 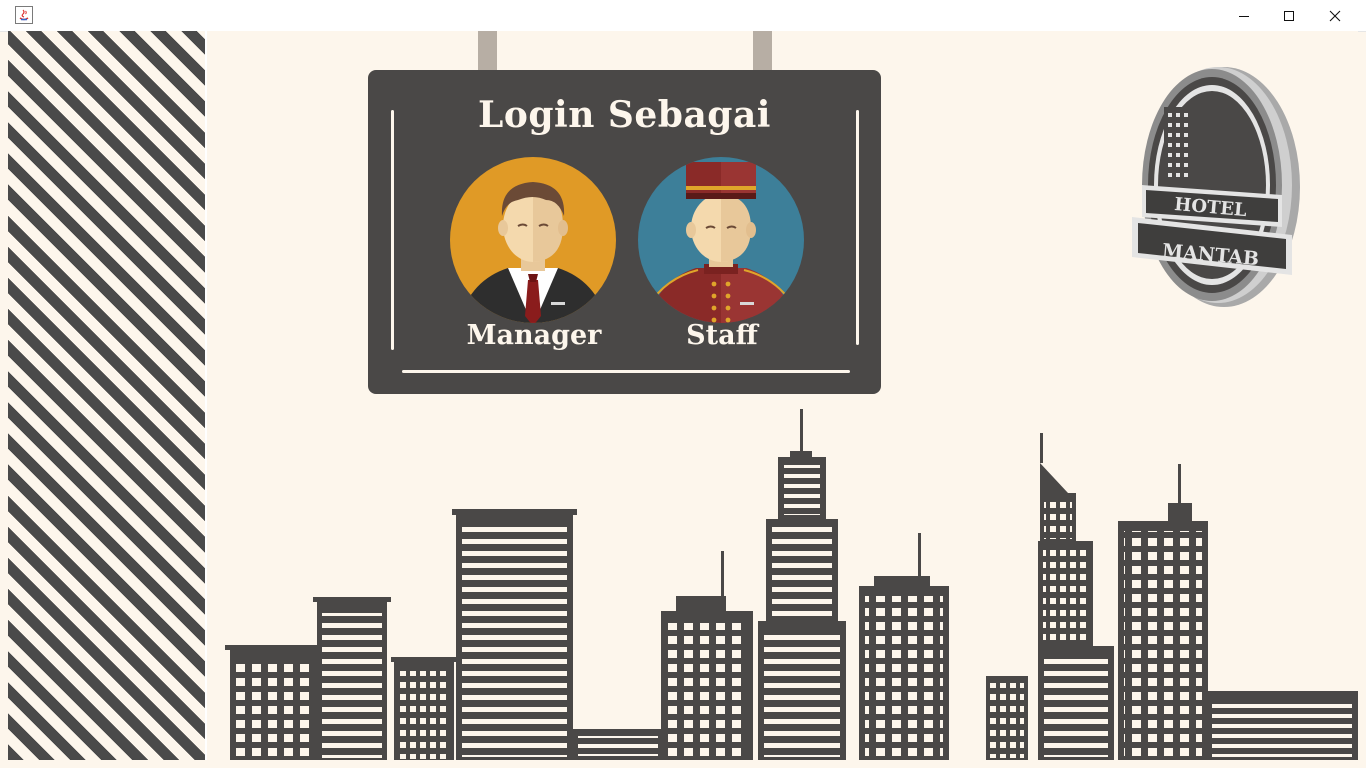 I want to click on hotel-mantab-logo: HOTEL MANTAB, so click(x=1213, y=192).